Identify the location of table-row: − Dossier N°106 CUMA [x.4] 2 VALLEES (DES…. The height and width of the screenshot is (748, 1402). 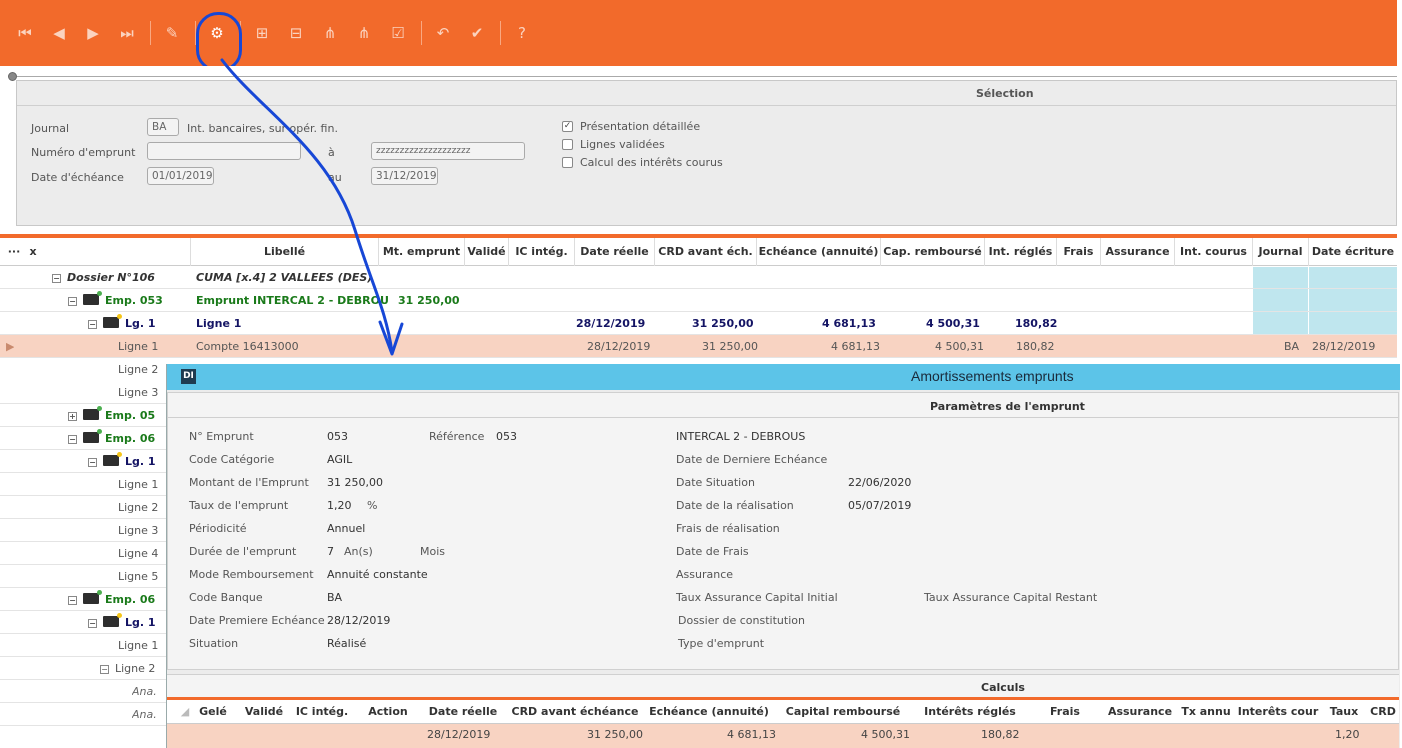
(698, 277).